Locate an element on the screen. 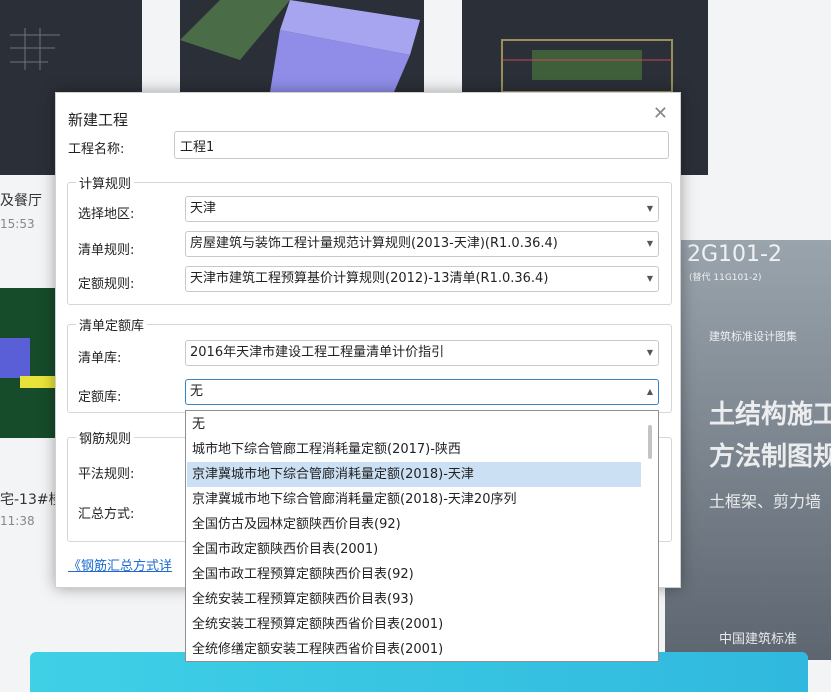 Image resolution: width=831 pixels, height=692 pixels. project-title: 及餐厅 is located at coordinates (21, 200).